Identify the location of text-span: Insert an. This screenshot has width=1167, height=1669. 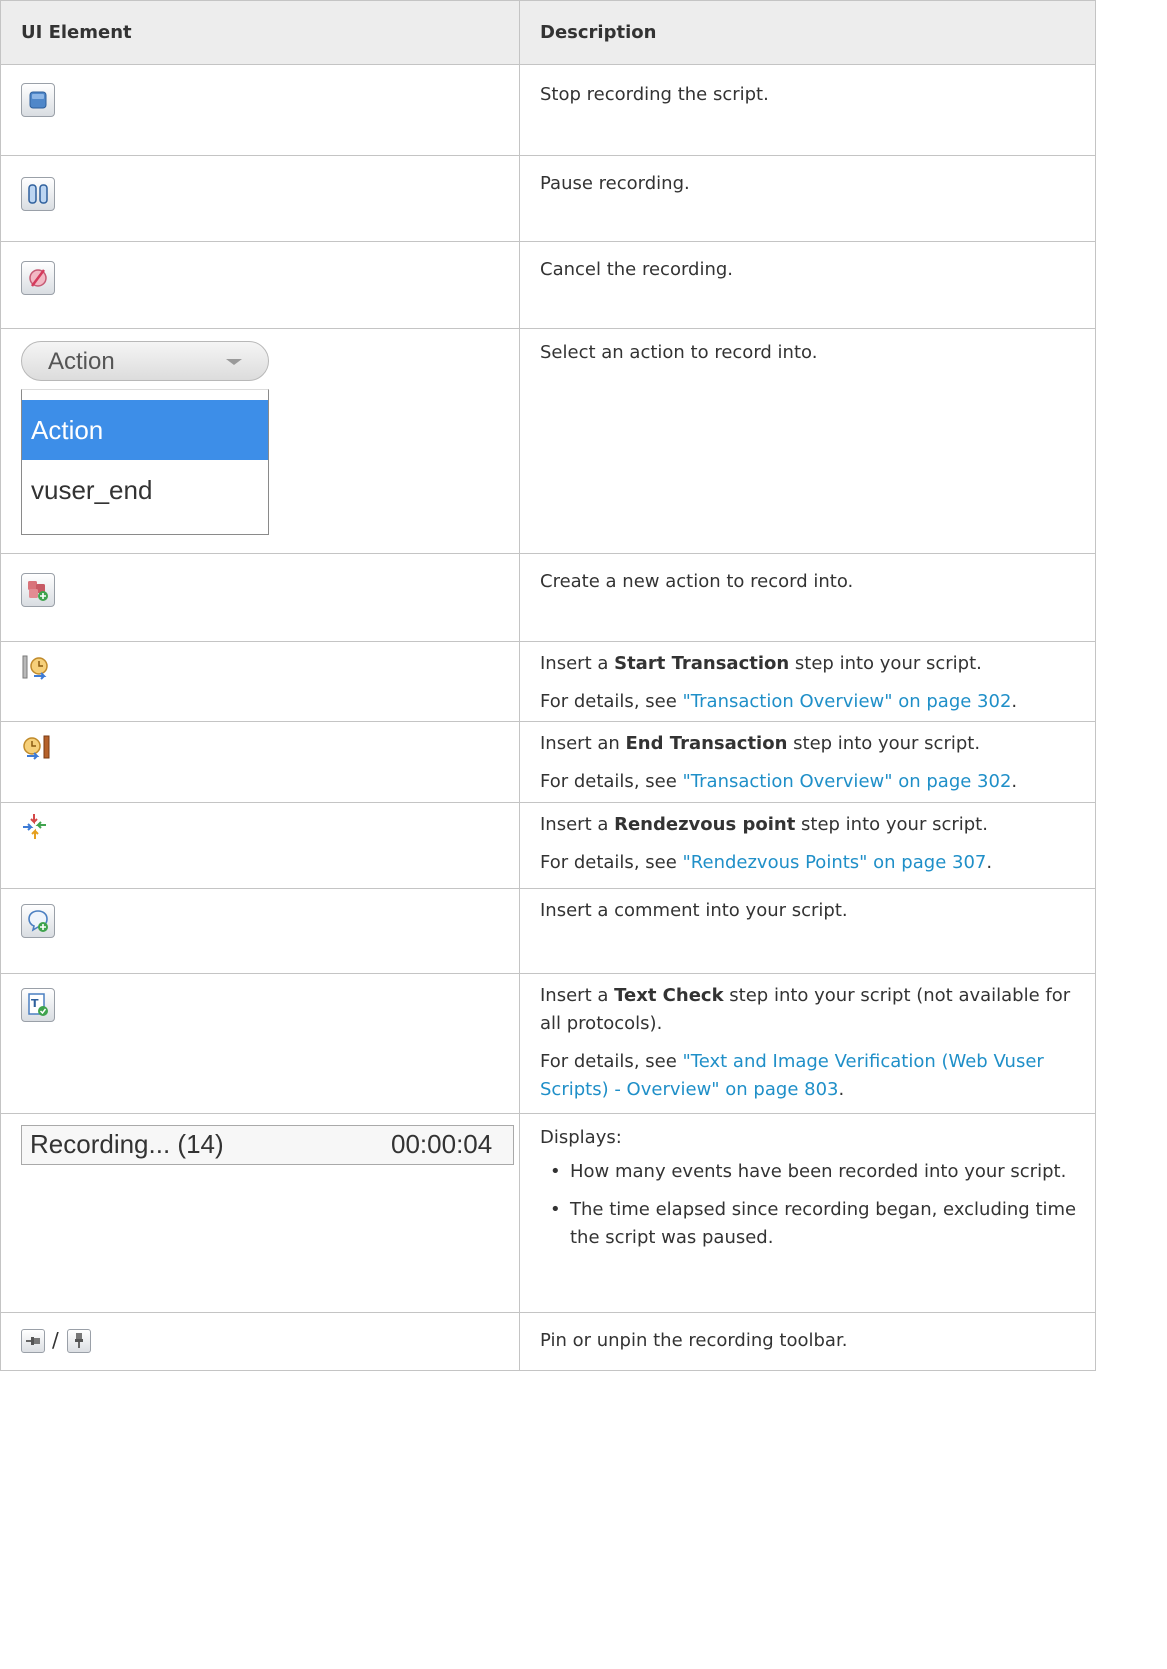
(583, 743).